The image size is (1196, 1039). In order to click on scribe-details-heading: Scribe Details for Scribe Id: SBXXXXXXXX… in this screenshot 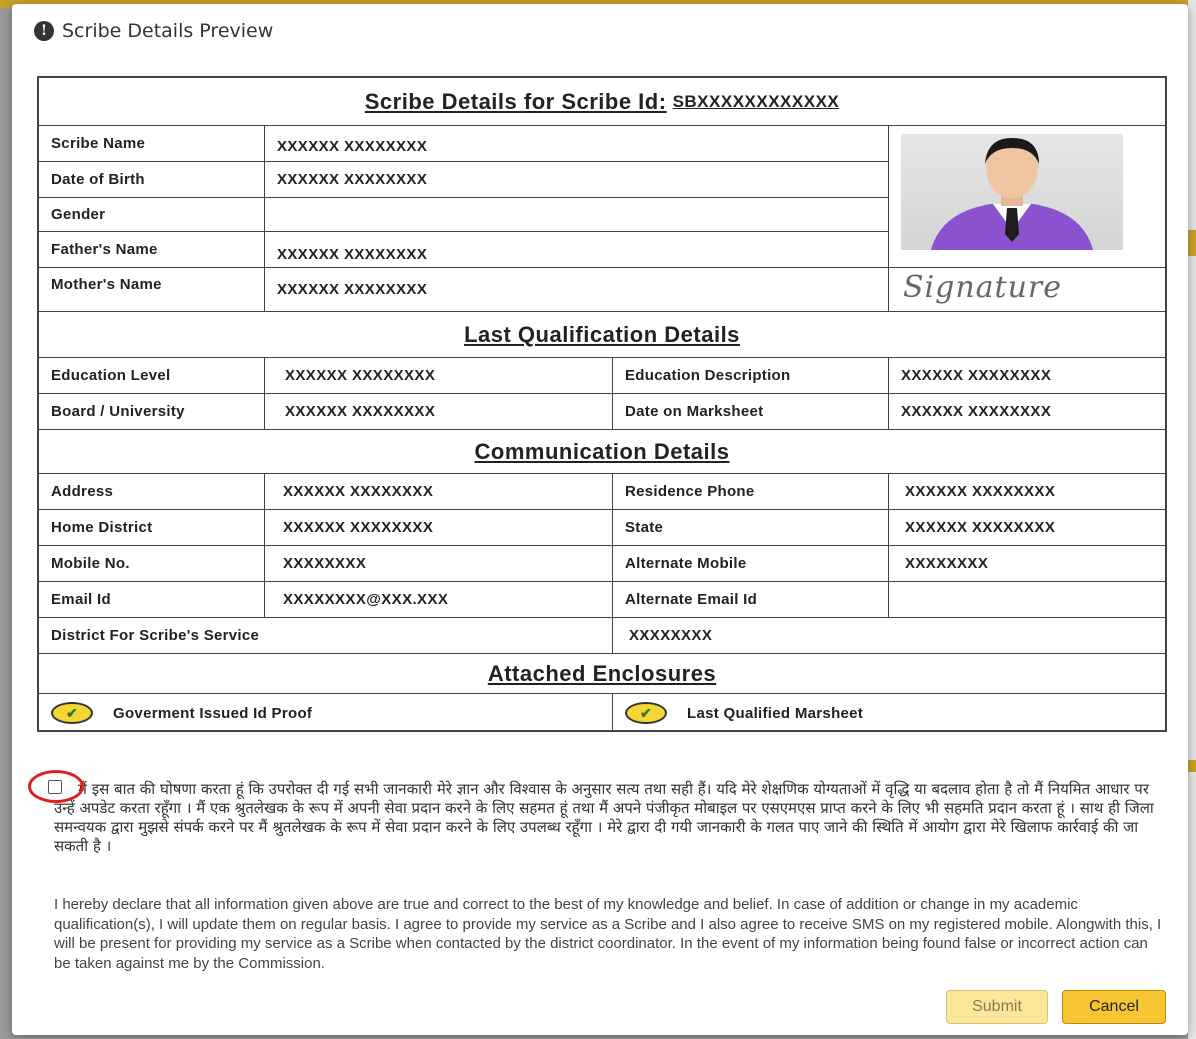, I will do `click(602, 102)`.